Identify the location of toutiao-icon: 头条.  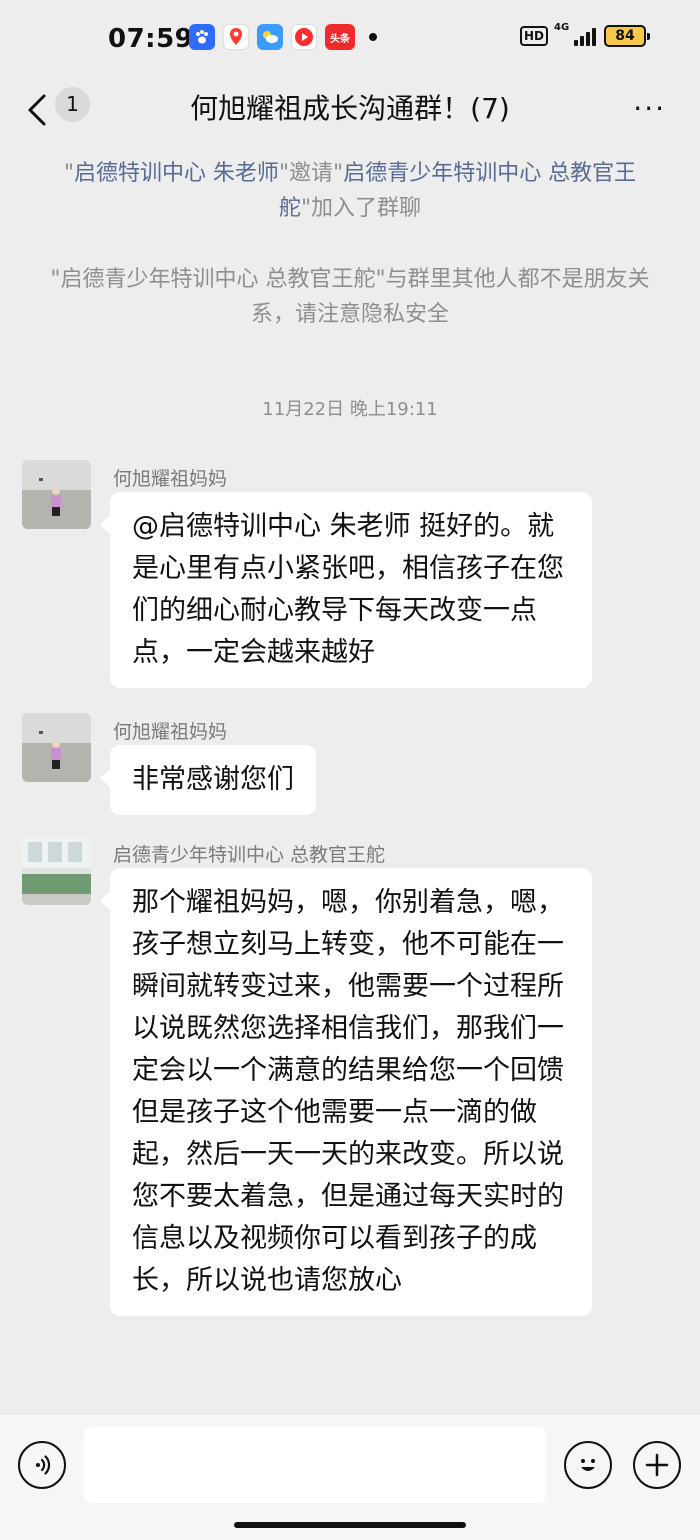
(340, 37).